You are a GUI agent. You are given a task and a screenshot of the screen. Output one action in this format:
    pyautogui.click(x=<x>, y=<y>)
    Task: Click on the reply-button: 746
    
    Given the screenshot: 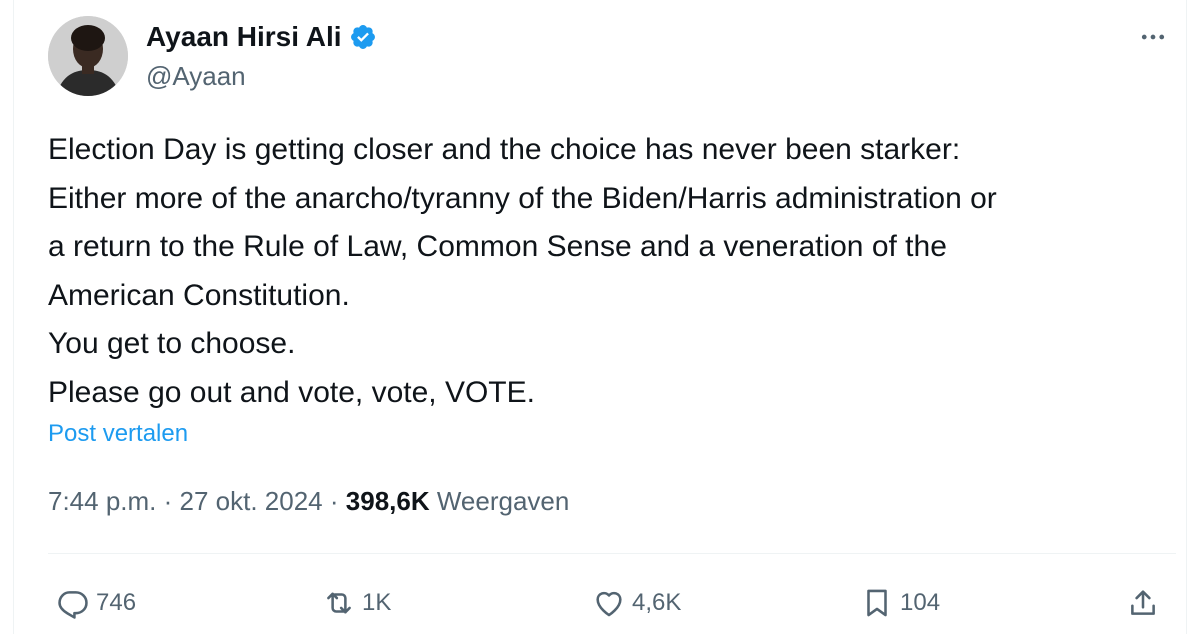 What is the action you would take?
    pyautogui.click(x=96, y=603)
    